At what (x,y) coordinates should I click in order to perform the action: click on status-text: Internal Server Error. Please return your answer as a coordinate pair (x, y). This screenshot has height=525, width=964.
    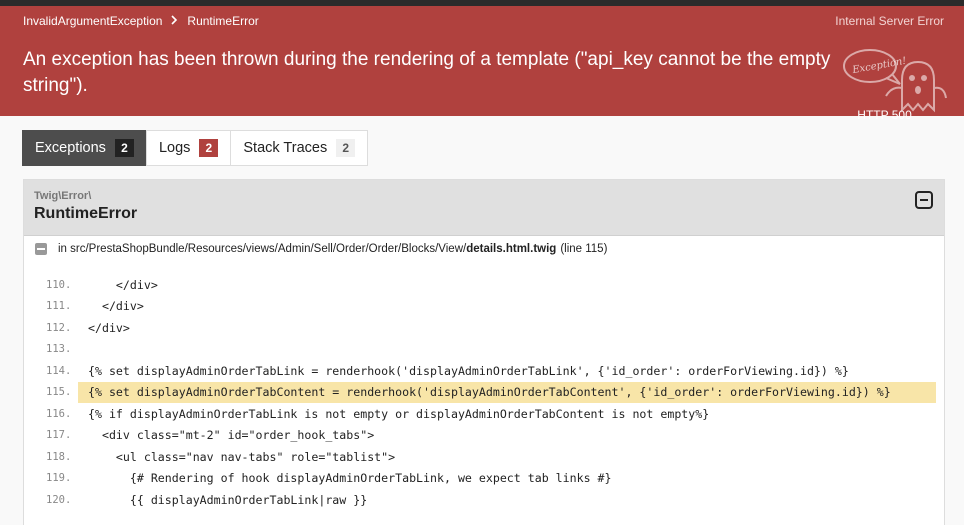
    Looking at the image, I should click on (889, 21).